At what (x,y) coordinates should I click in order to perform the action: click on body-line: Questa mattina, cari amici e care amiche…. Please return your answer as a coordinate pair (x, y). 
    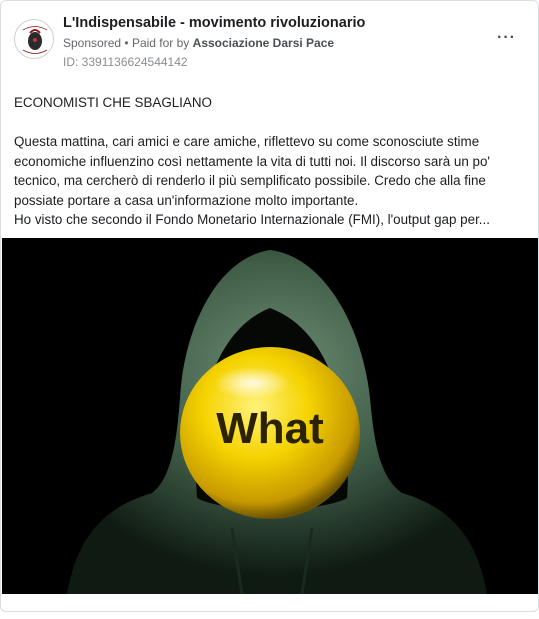
    Looking at the image, I should click on (247, 141).